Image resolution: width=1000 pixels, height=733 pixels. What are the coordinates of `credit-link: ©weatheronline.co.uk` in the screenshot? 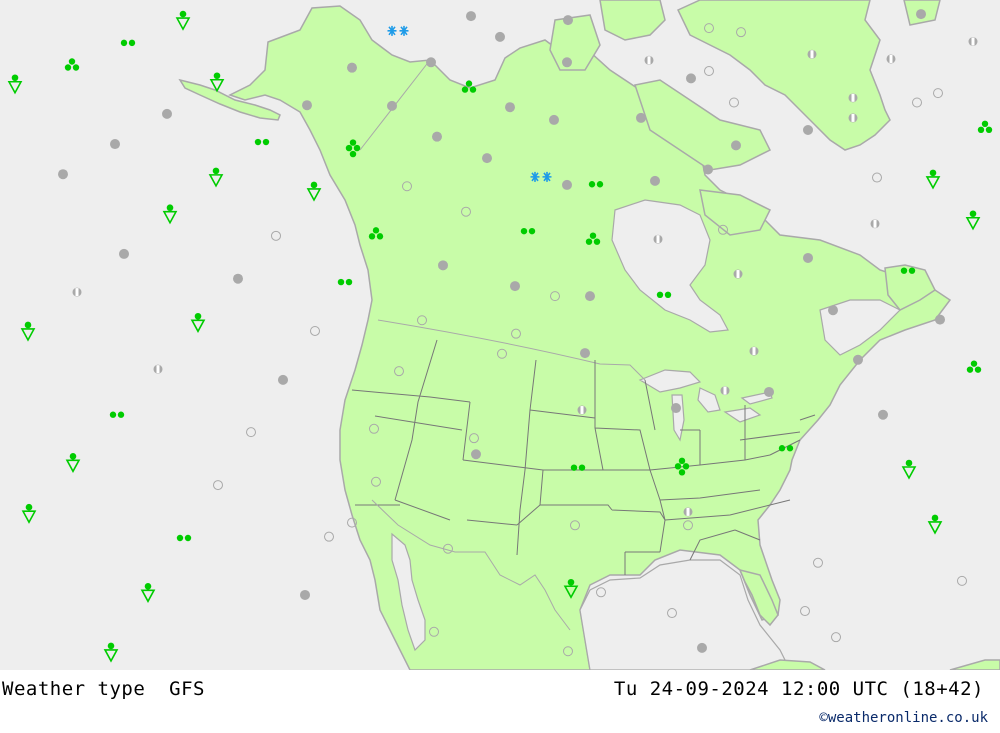 It's located at (903, 718).